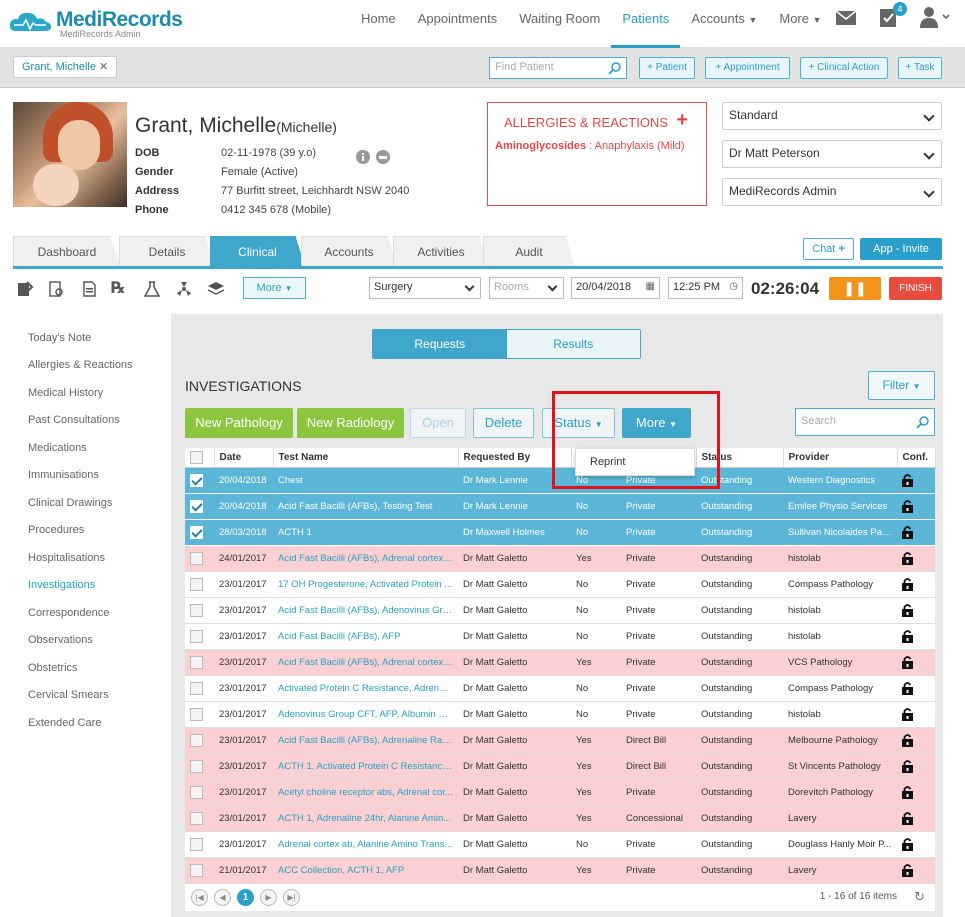  I want to click on app-invite-button: App - Invite, so click(901, 249).